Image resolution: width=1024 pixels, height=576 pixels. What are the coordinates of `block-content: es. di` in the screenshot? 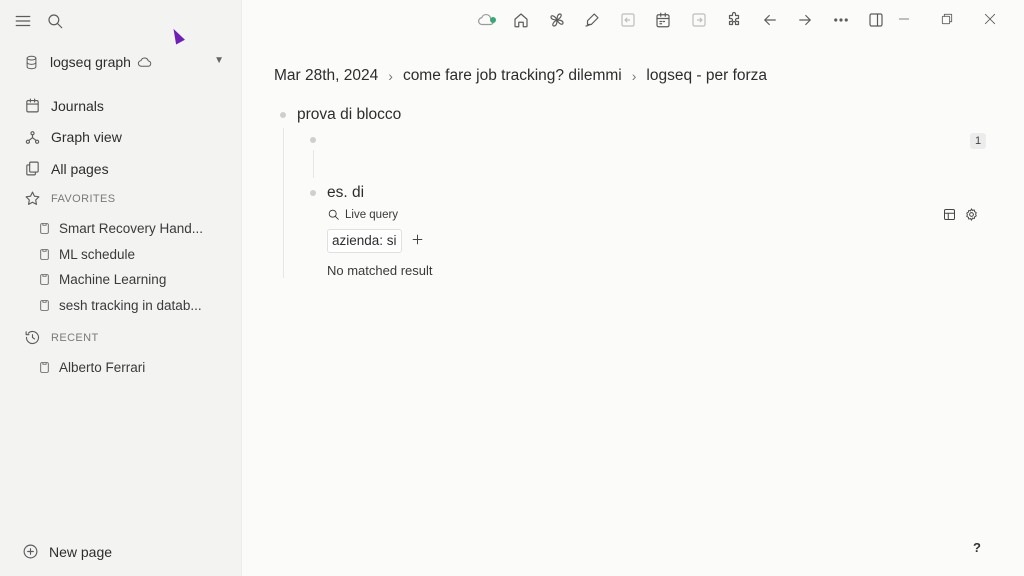 It's located at (345, 193).